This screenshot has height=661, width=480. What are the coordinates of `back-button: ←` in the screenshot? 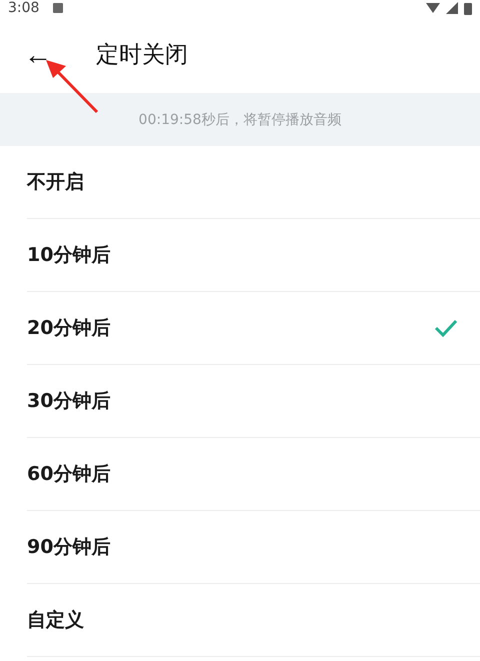 It's located at (48, 55).